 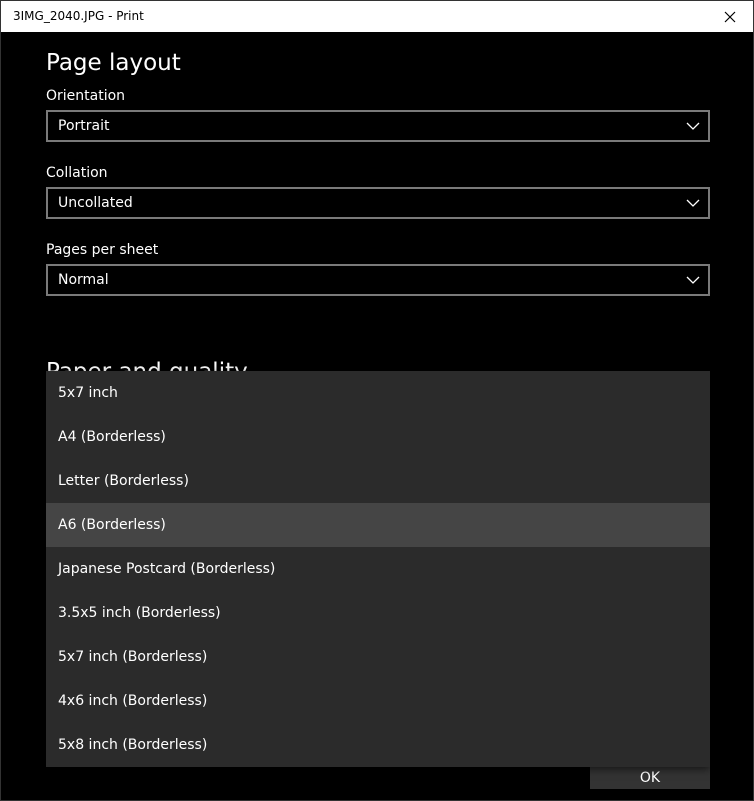 I want to click on dropdown-item: 5x8 inch (Borderless), so click(x=378, y=745).